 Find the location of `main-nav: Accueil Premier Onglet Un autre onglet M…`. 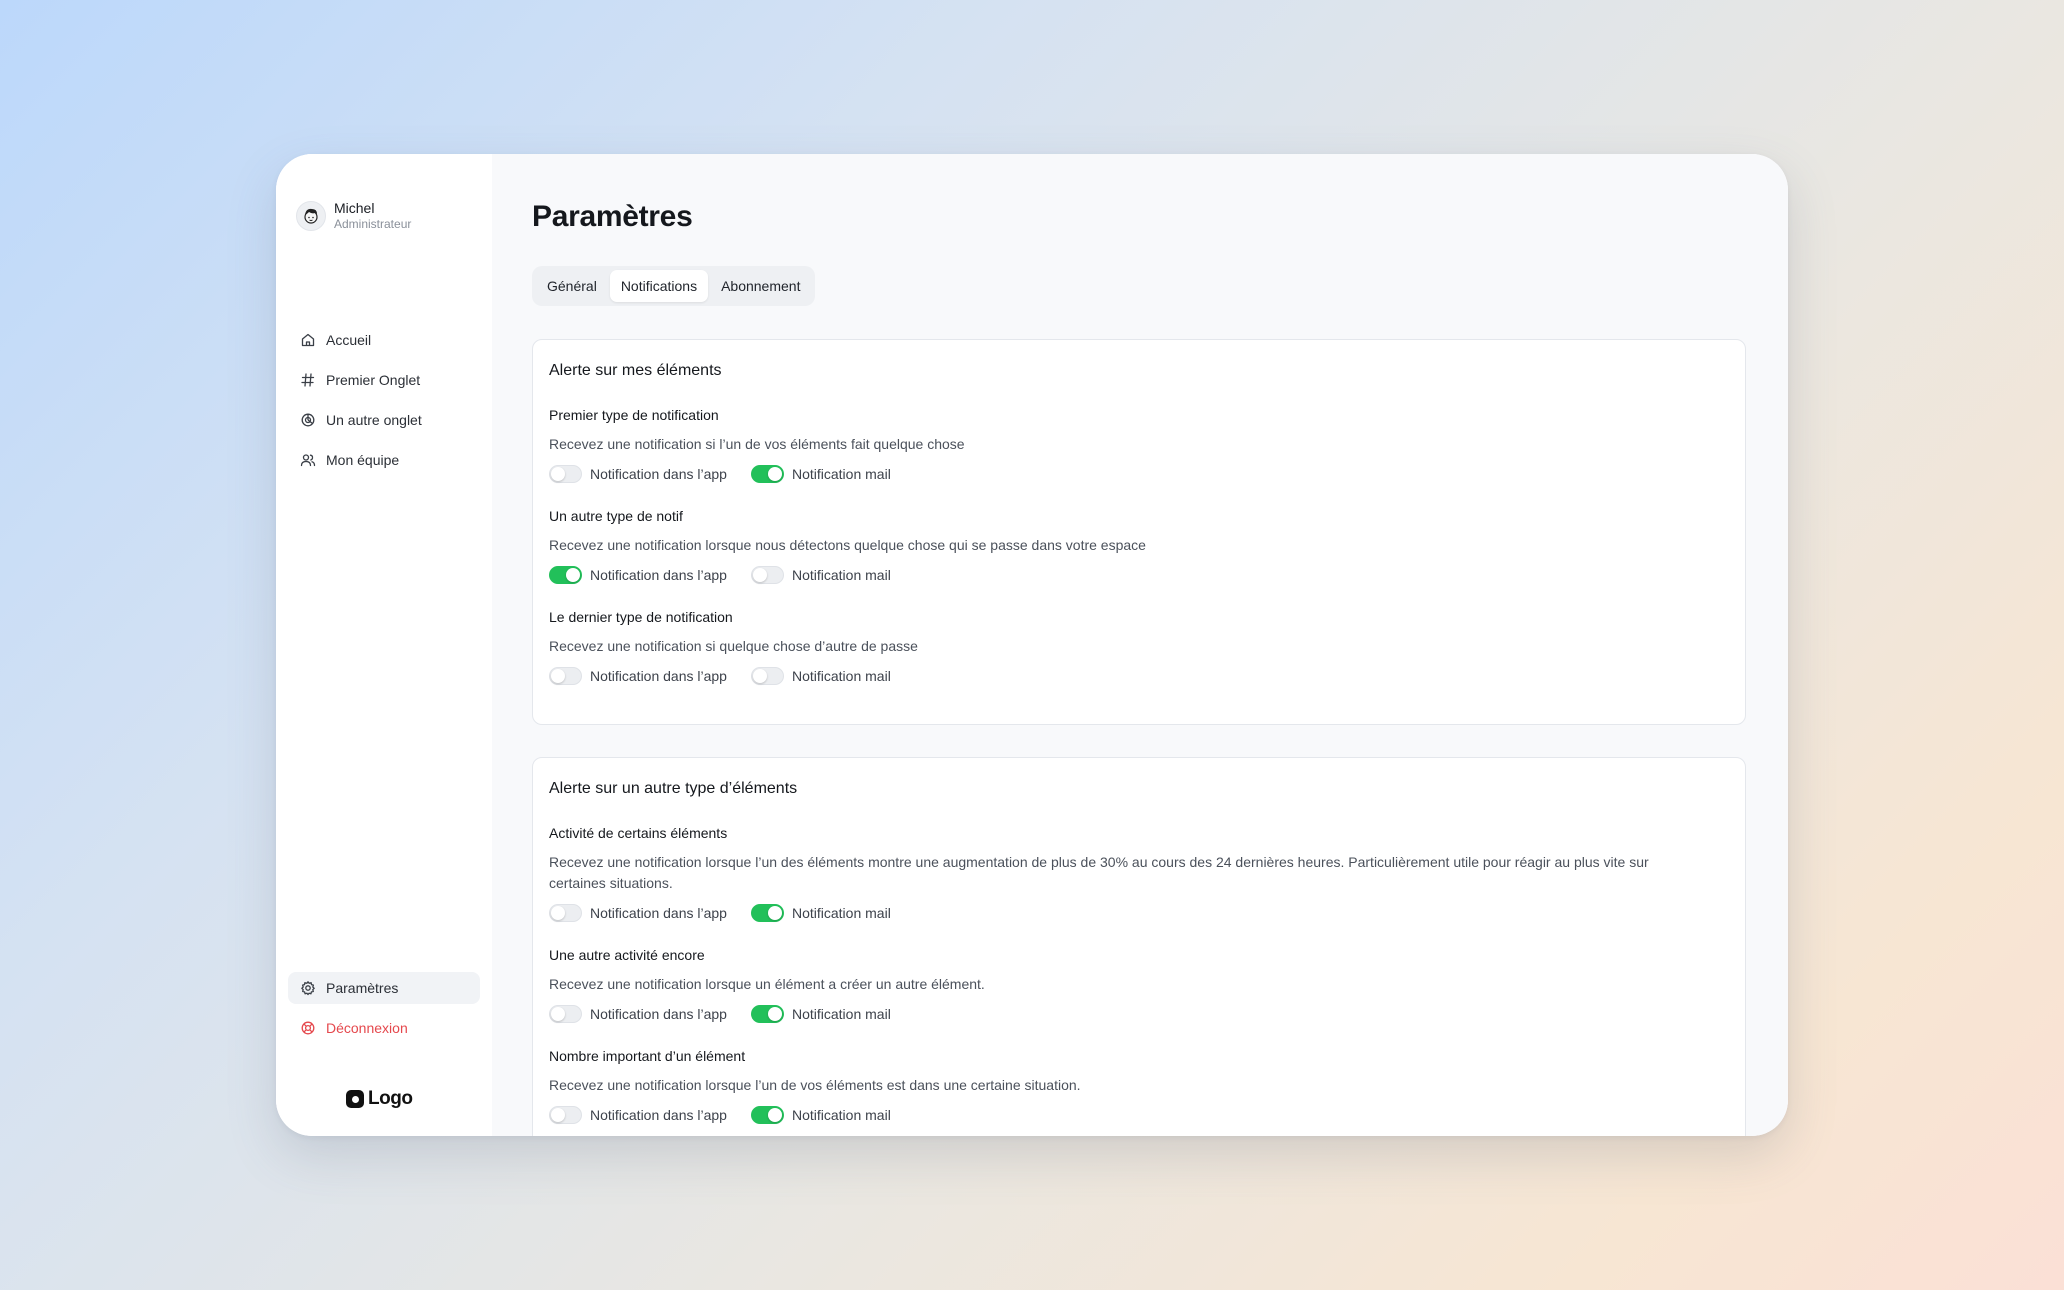

main-nav: Accueil Premier Onglet Un autre onglet M… is located at coordinates (384, 404).